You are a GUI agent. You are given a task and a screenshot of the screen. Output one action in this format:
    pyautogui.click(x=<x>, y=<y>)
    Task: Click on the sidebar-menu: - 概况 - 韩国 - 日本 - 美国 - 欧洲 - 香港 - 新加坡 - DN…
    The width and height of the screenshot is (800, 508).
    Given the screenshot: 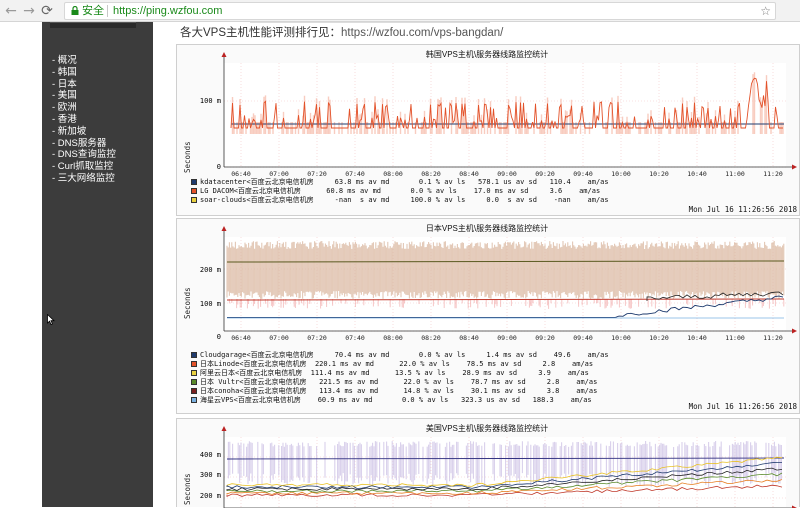 What is the action you would take?
    pyautogui.click(x=84, y=120)
    